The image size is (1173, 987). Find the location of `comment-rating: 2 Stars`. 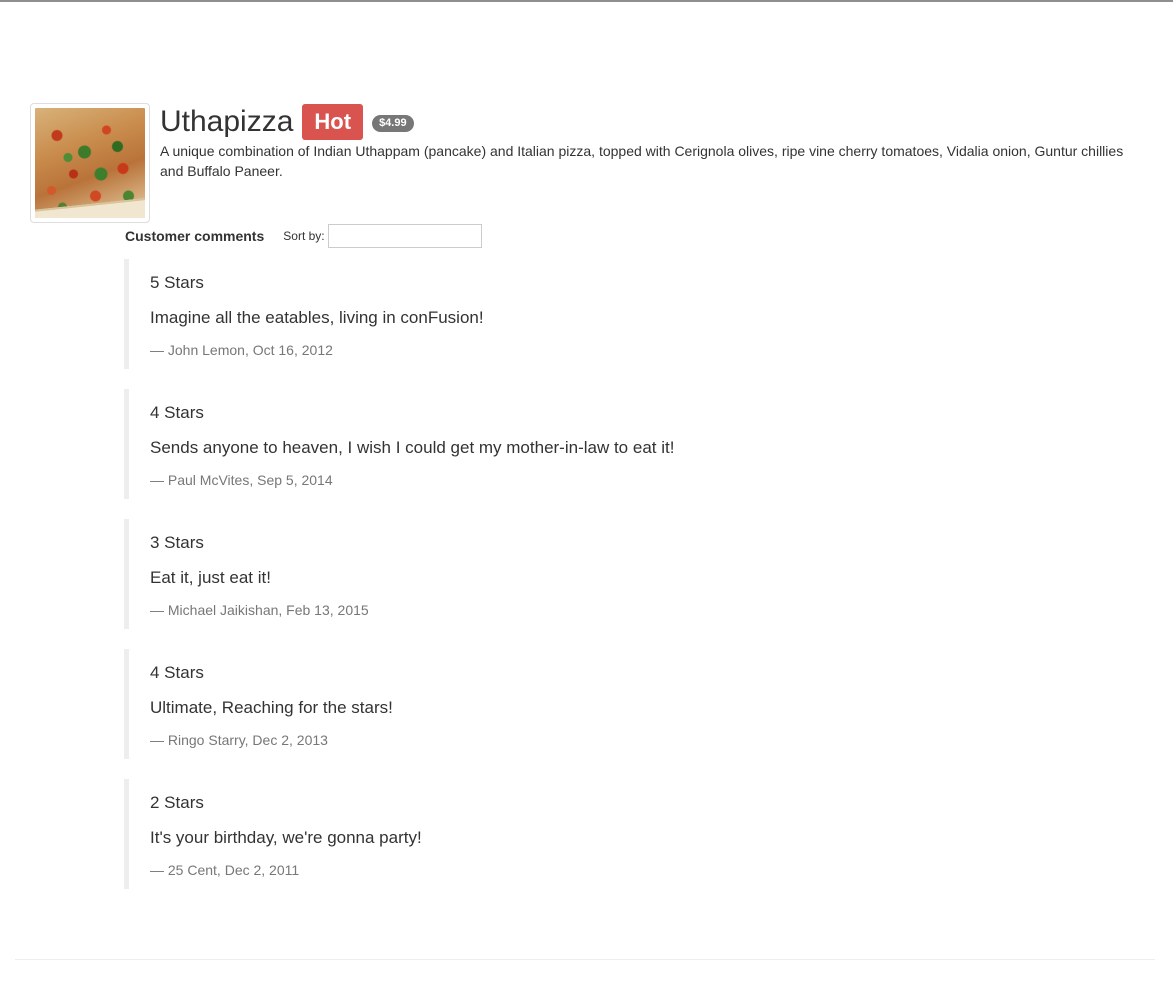

comment-rating: 2 Stars is located at coordinates (177, 802).